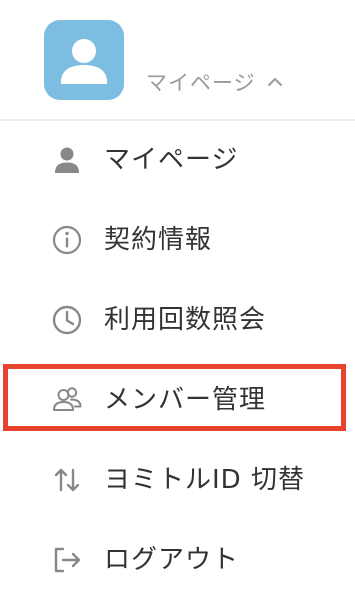  I want to click on logout-icon, so click(67, 560).